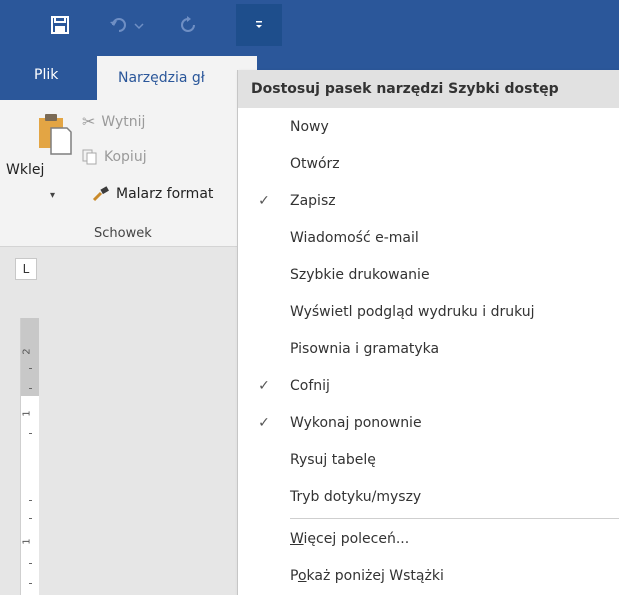  I want to click on copy-label: Kopiuj, so click(125, 157).